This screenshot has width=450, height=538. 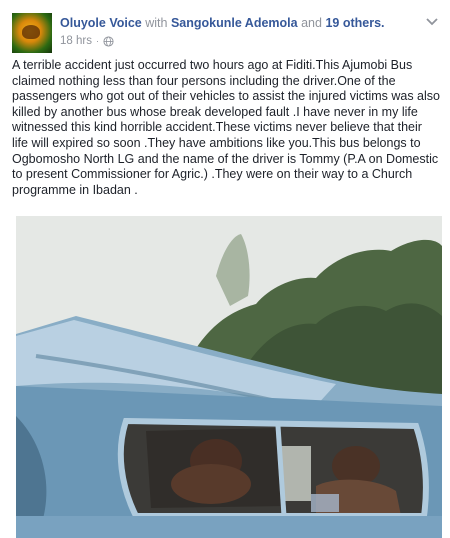 I want to click on and-word: and, so click(x=311, y=23).